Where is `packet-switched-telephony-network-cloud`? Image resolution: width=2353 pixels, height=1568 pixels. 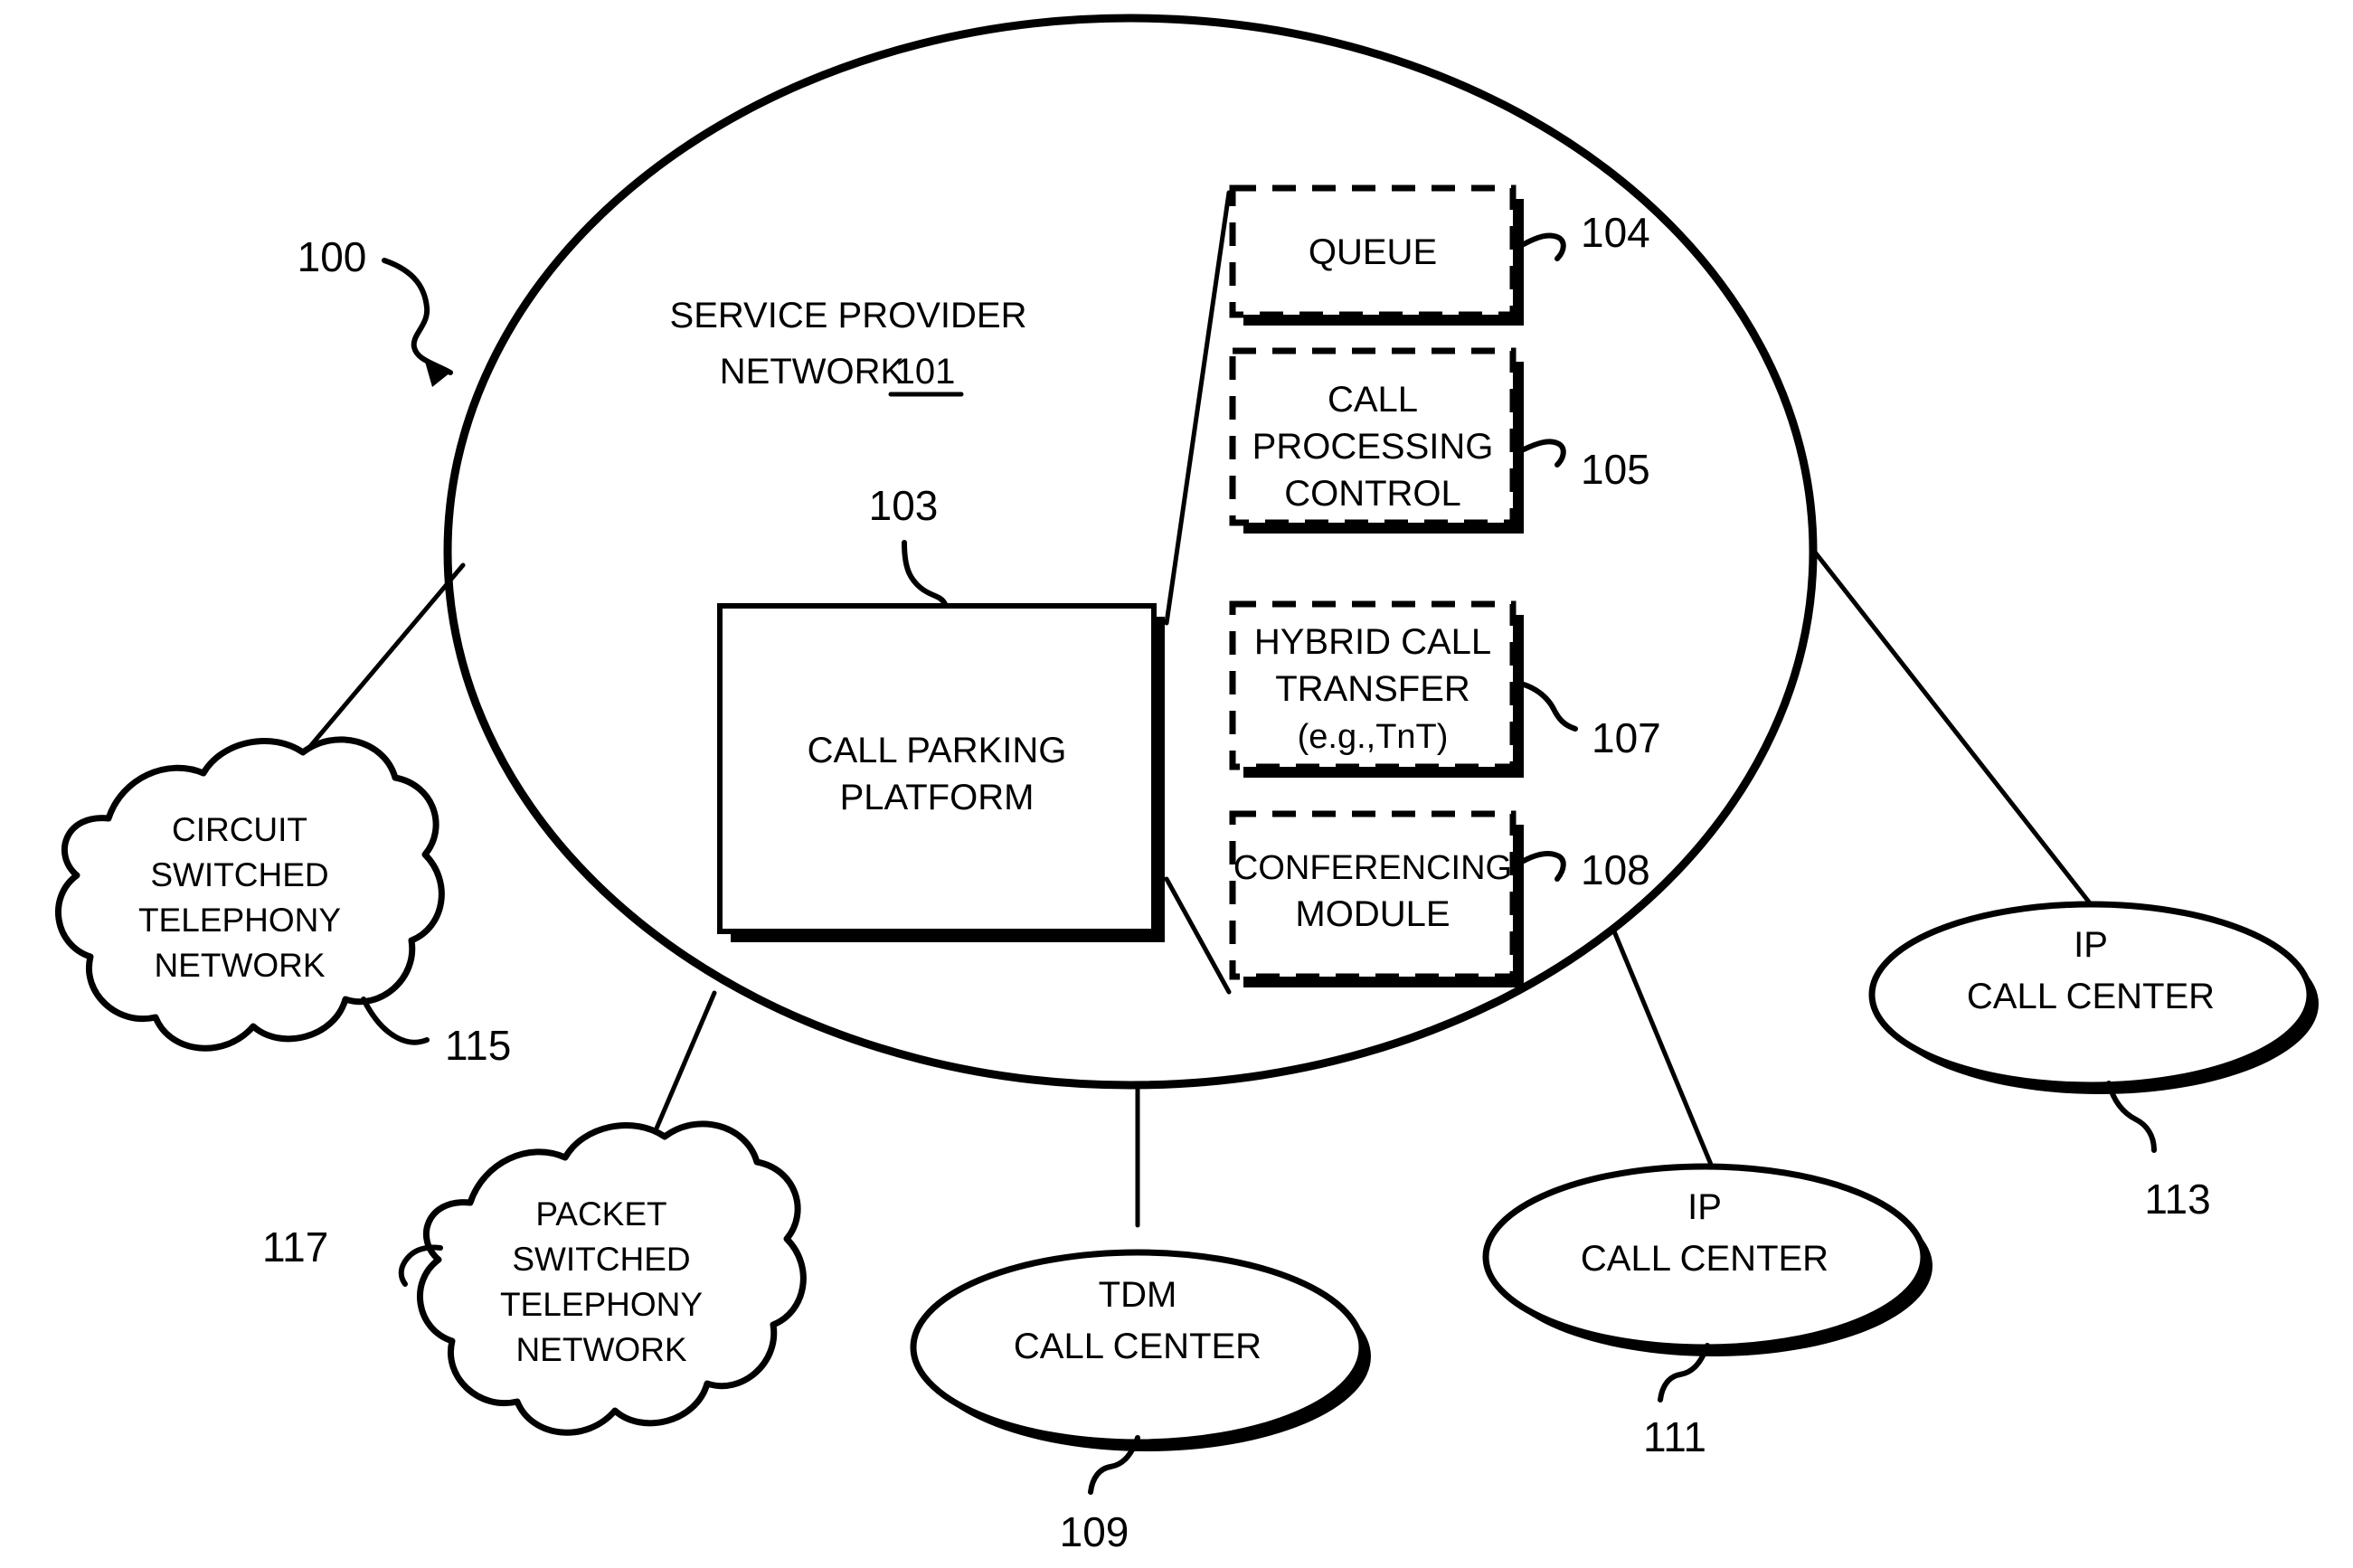
packet-switched-telephony-network-cloud is located at coordinates (611, 1278).